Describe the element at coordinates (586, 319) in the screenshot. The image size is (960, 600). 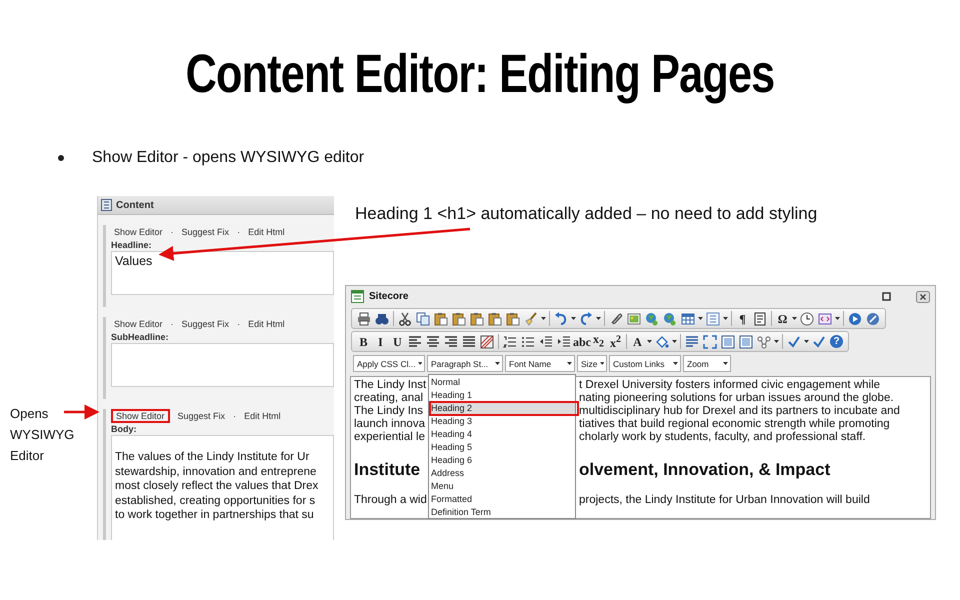
I see `redo-icon` at that location.